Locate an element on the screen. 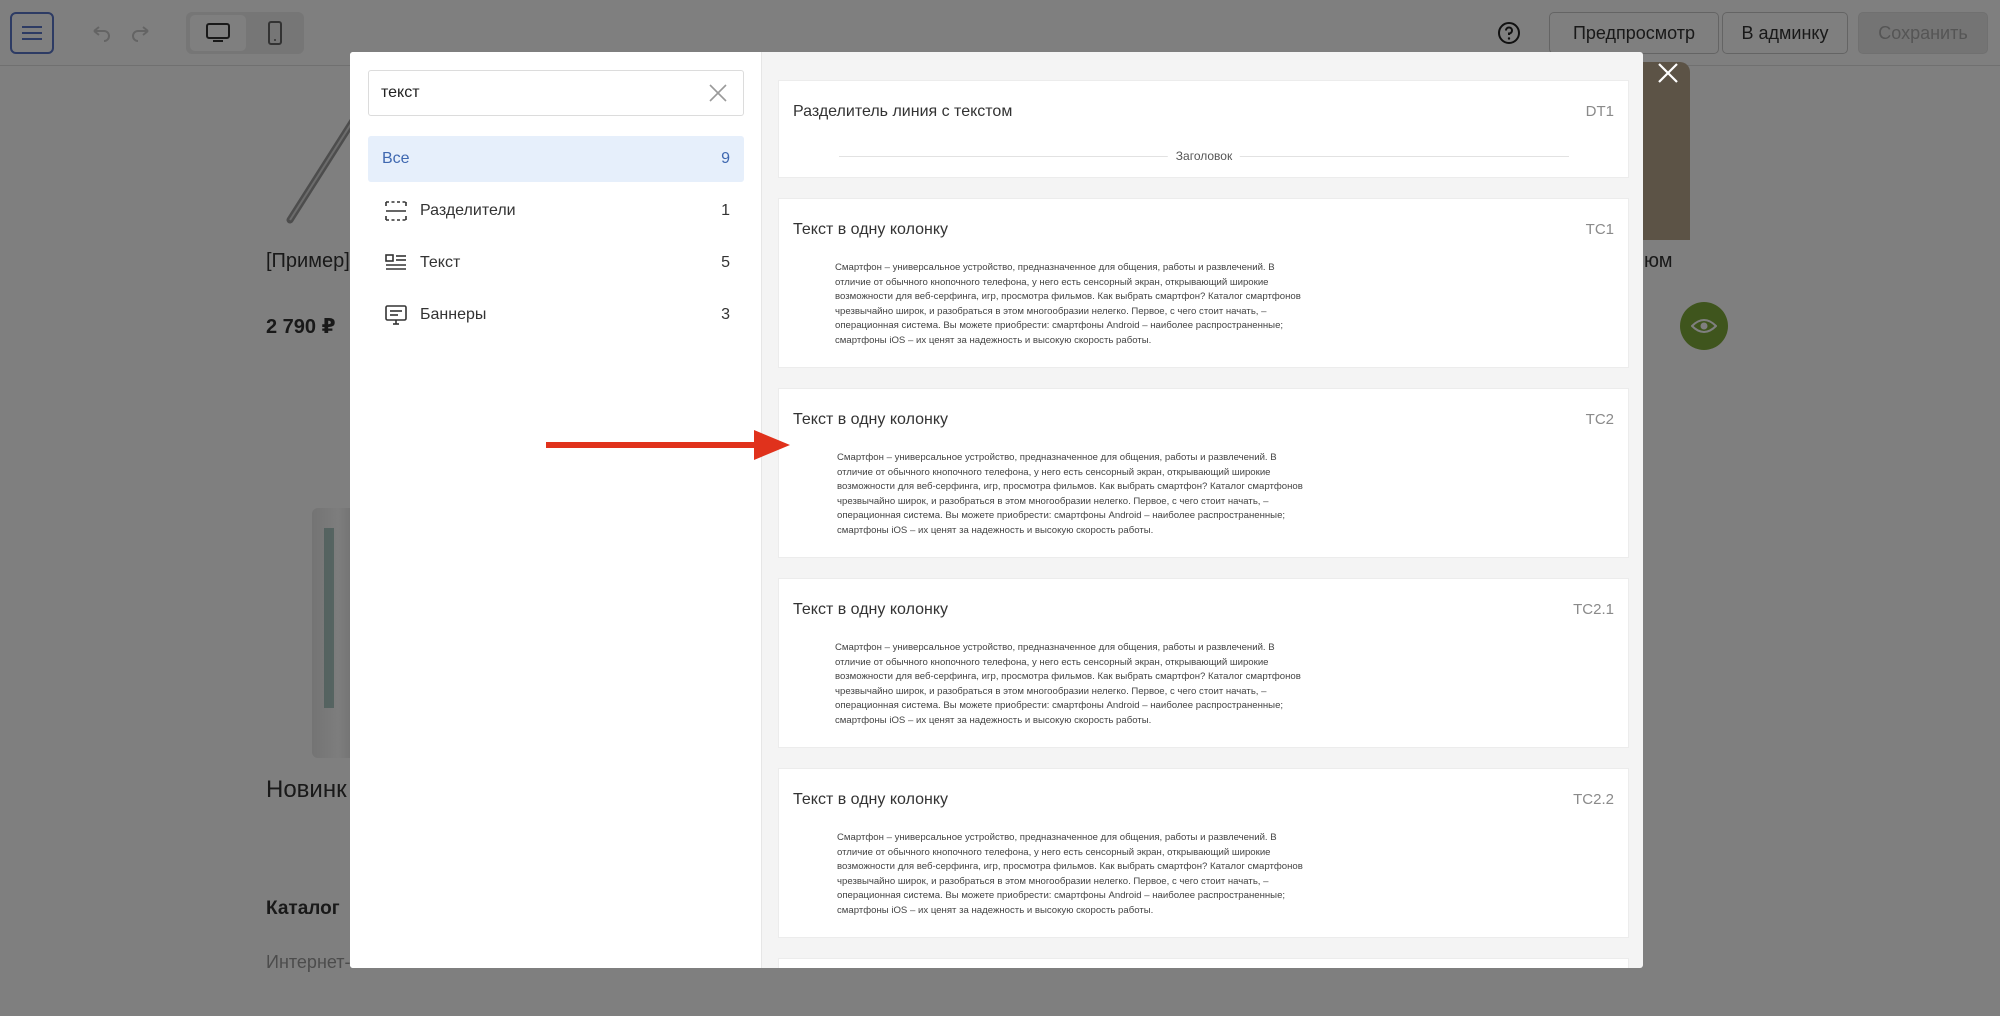 Image resolution: width=2000 pixels, height=1016 pixels. category-all: Все 9 is located at coordinates (556, 159).